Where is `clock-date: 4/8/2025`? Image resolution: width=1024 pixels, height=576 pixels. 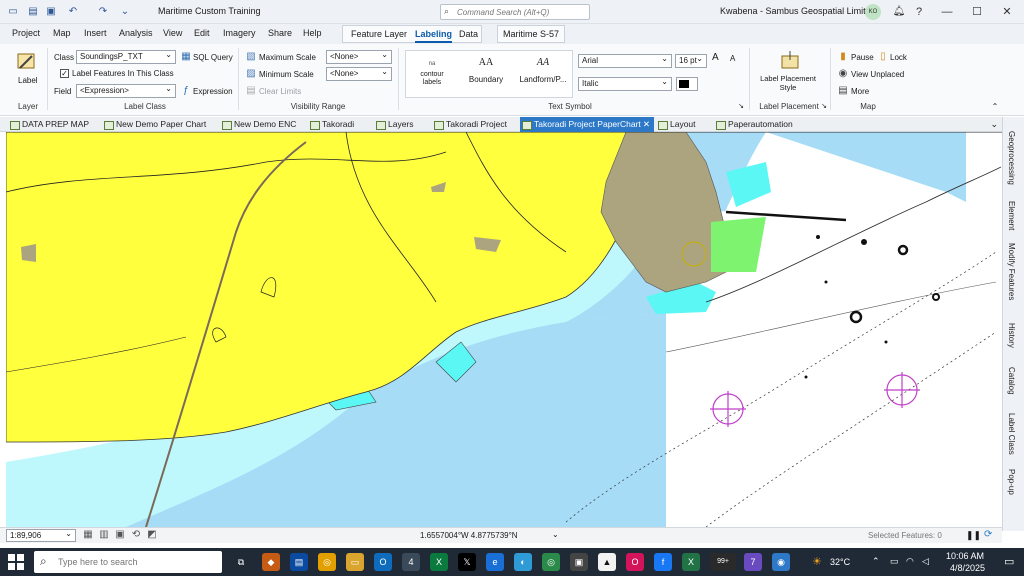 clock-date: 4/8/2025 is located at coordinates (967, 568).